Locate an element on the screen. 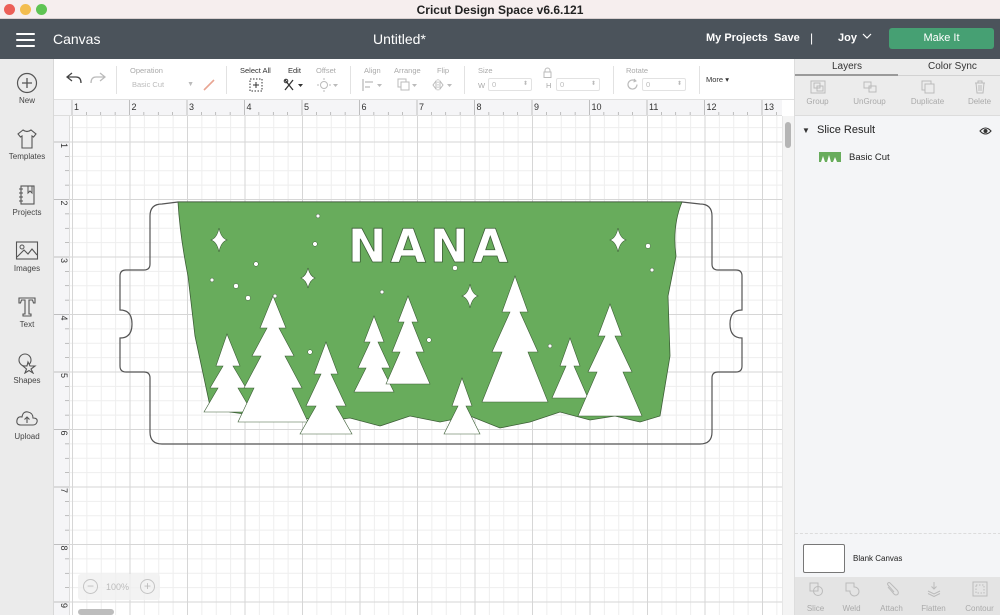 Image resolution: width=1000 pixels, height=615 pixels. section-title: Canvas is located at coordinates (77, 39).